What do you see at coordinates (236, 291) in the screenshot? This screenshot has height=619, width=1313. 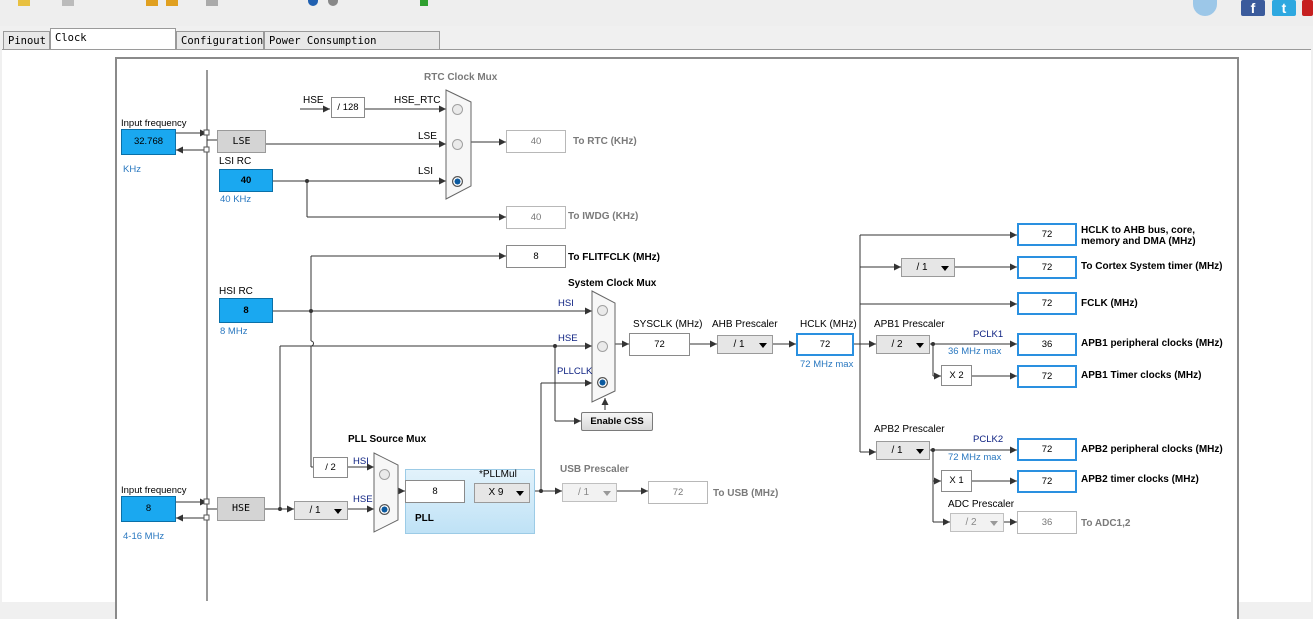 I see `hsi-rc-label: HSI RC` at bounding box center [236, 291].